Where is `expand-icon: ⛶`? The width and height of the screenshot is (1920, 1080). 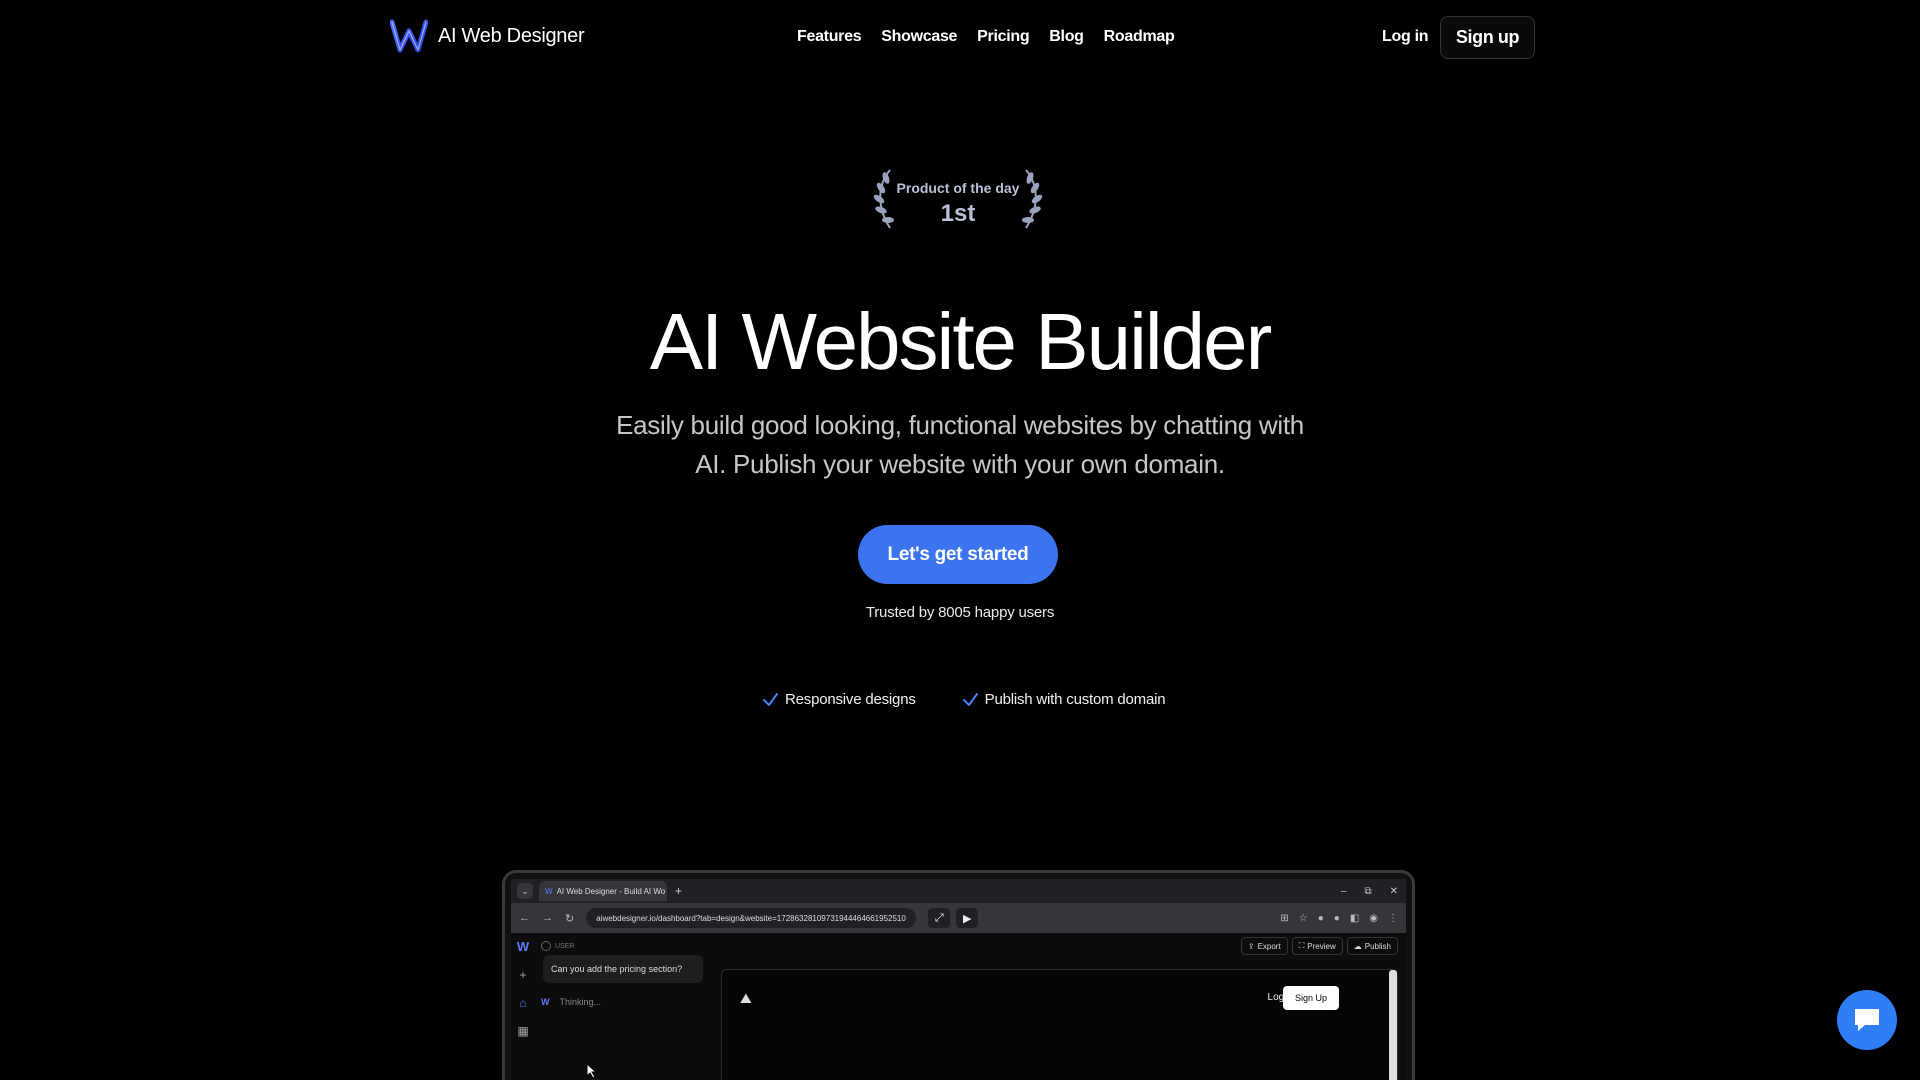 expand-icon: ⛶ is located at coordinates (1301, 945).